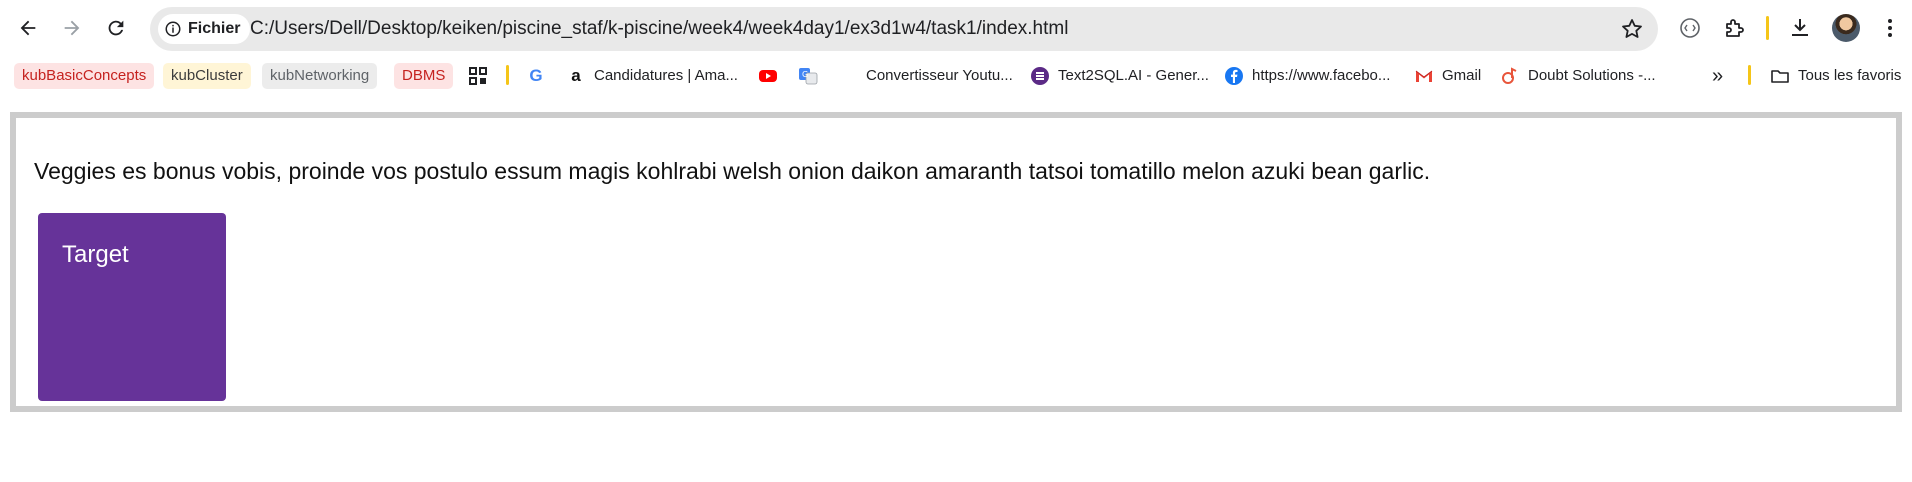 The width and height of the screenshot is (1912, 482). I want to click on bookmark-label: Tous les favoris, so click(1850, 75).